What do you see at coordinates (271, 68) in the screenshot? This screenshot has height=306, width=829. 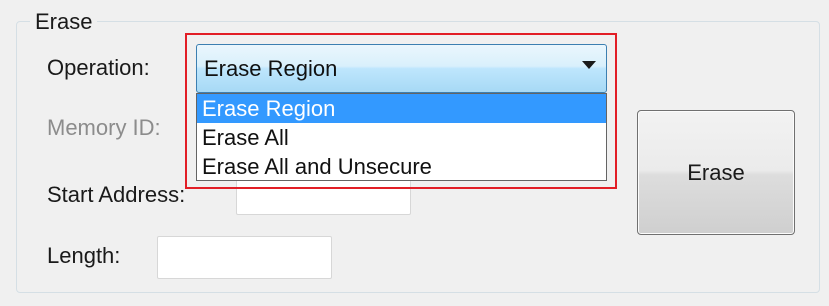 I see `operation-selected-value: Erase Region` at bounding box center [271, 68].